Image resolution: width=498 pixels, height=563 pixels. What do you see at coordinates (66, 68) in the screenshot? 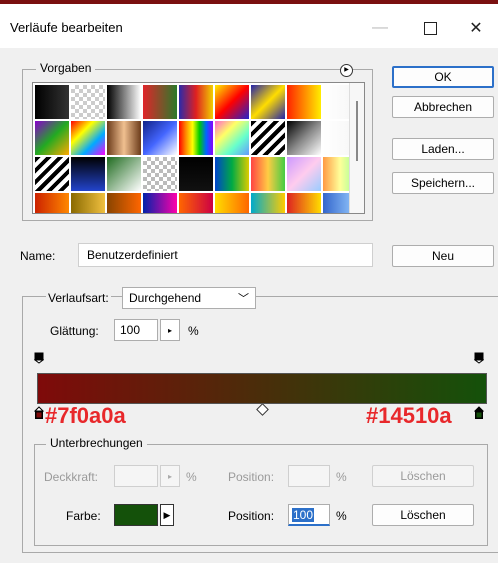
I see `presets-label: Vorgaben` at bounding box center [66, 68].